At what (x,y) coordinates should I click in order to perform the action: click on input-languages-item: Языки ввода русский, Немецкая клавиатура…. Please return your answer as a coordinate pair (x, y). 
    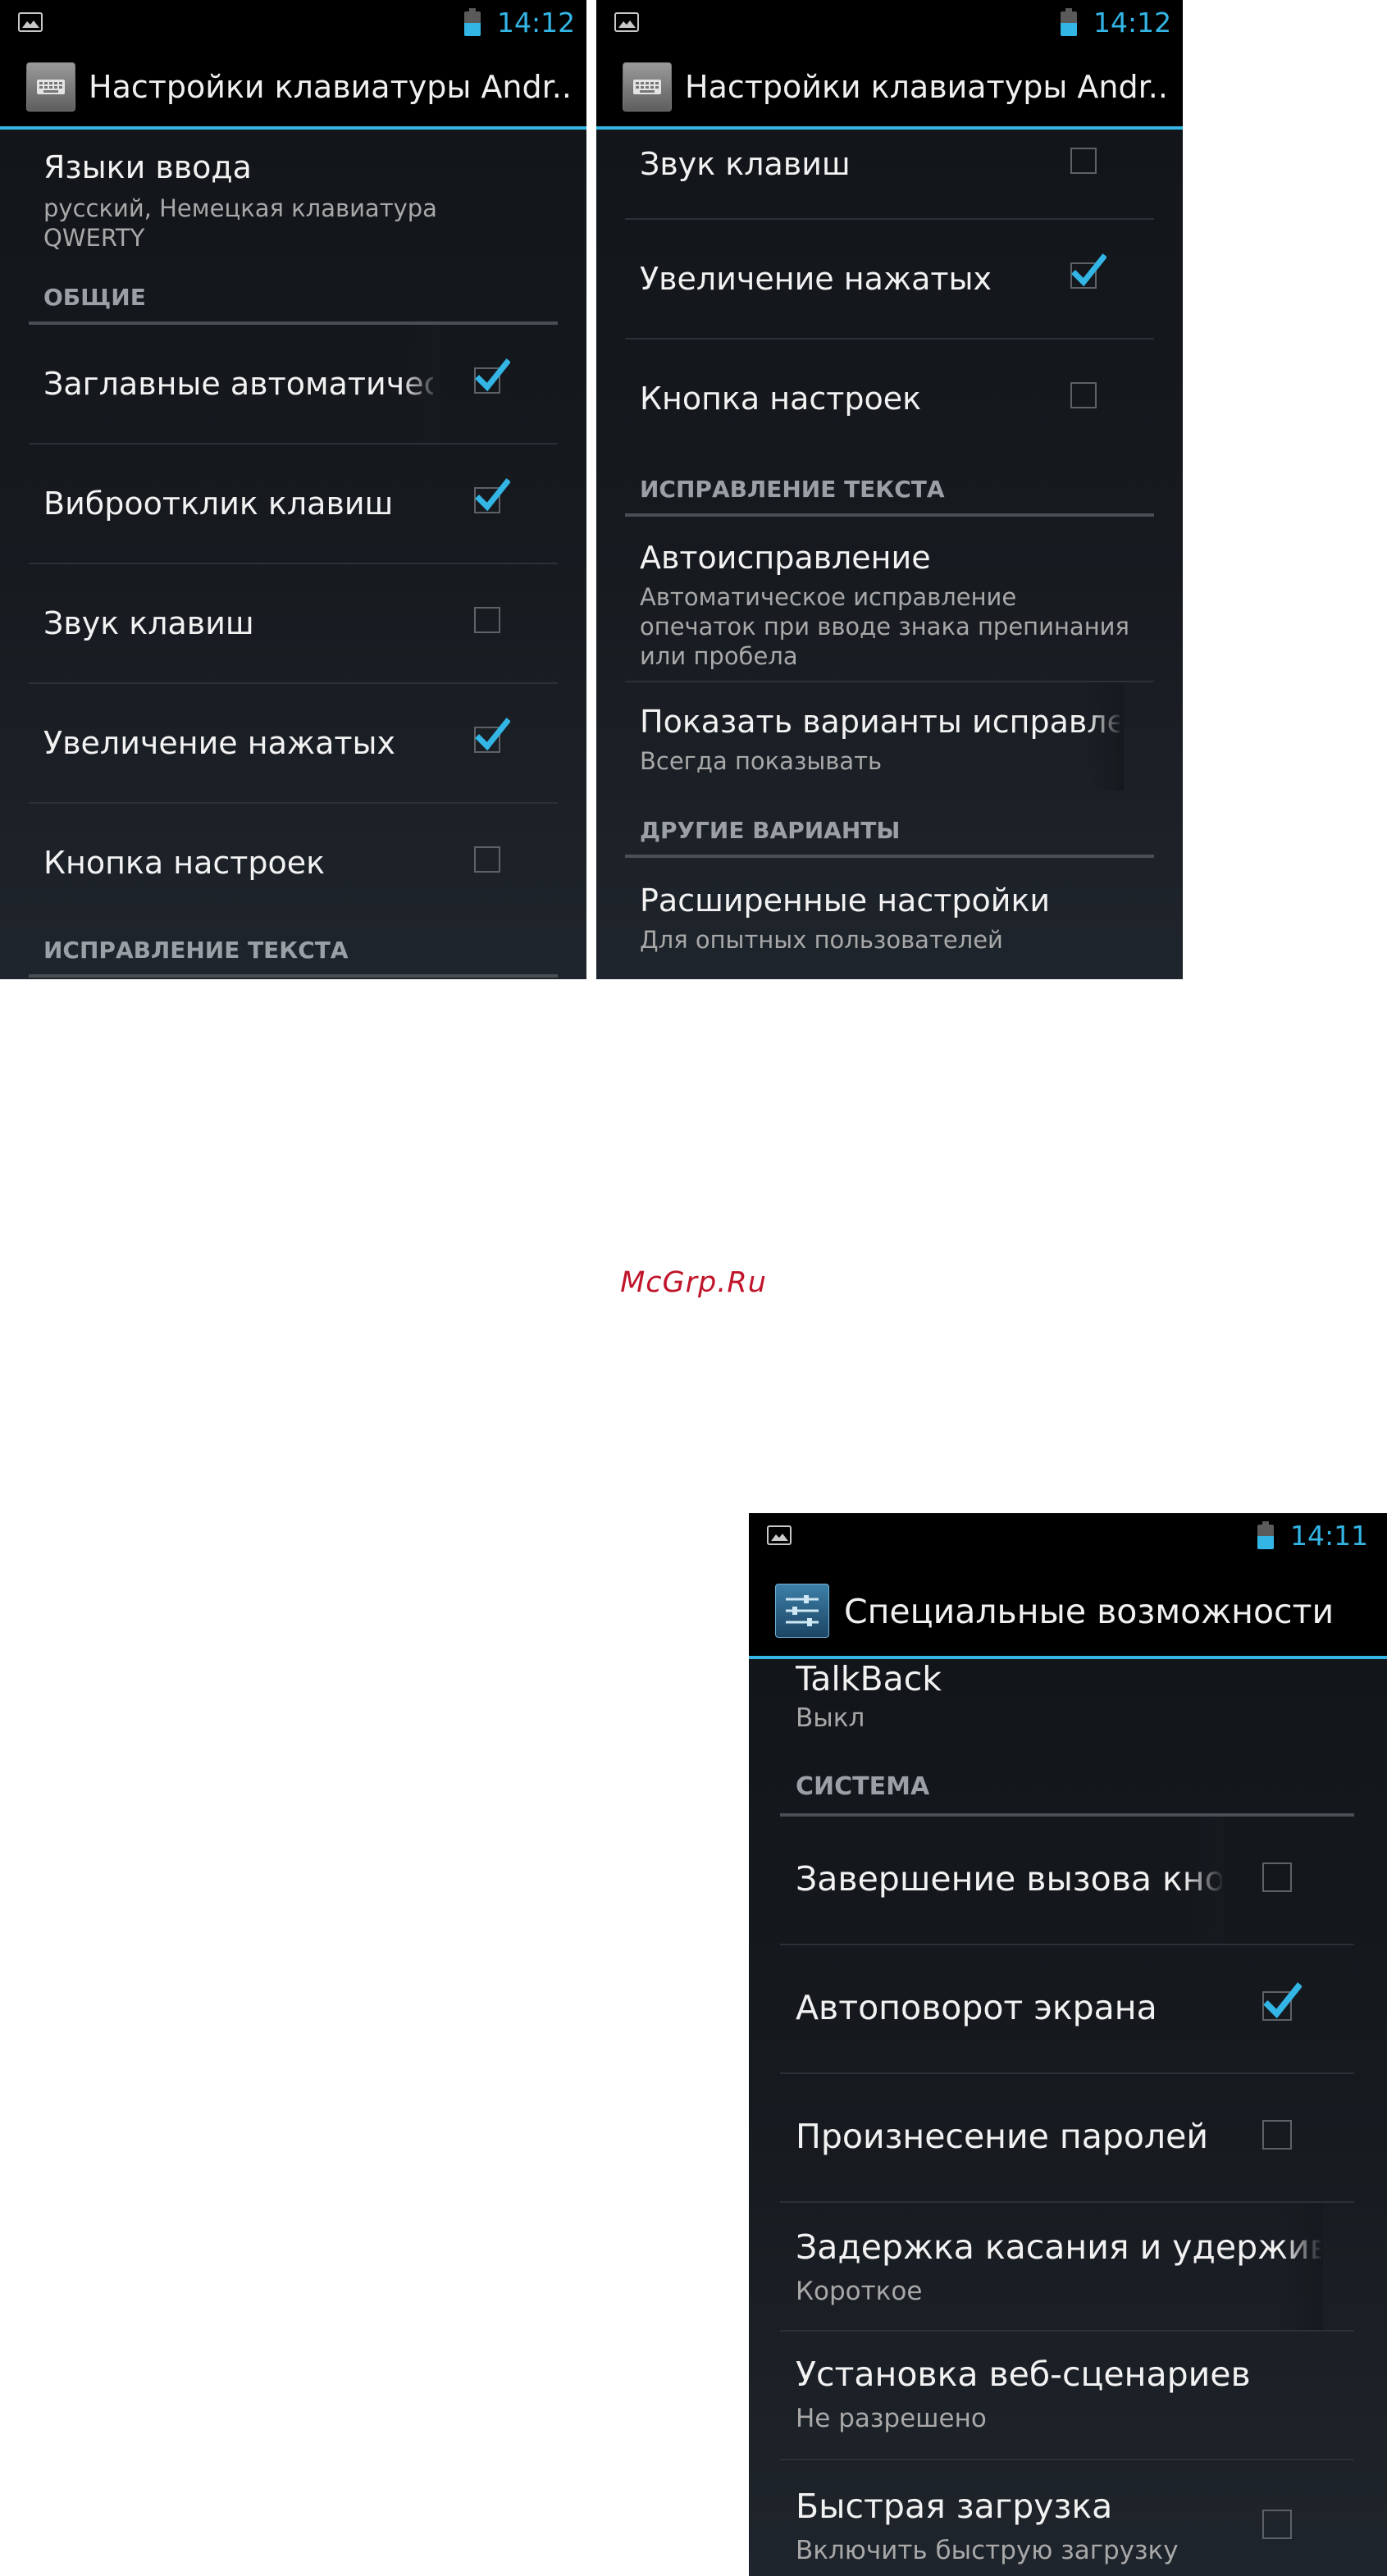
    Looking at the image, I should click on (293, 191).